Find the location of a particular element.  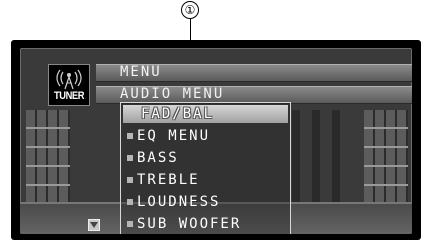

menu-title-bar: MENU is located at coordinates (254, 73).